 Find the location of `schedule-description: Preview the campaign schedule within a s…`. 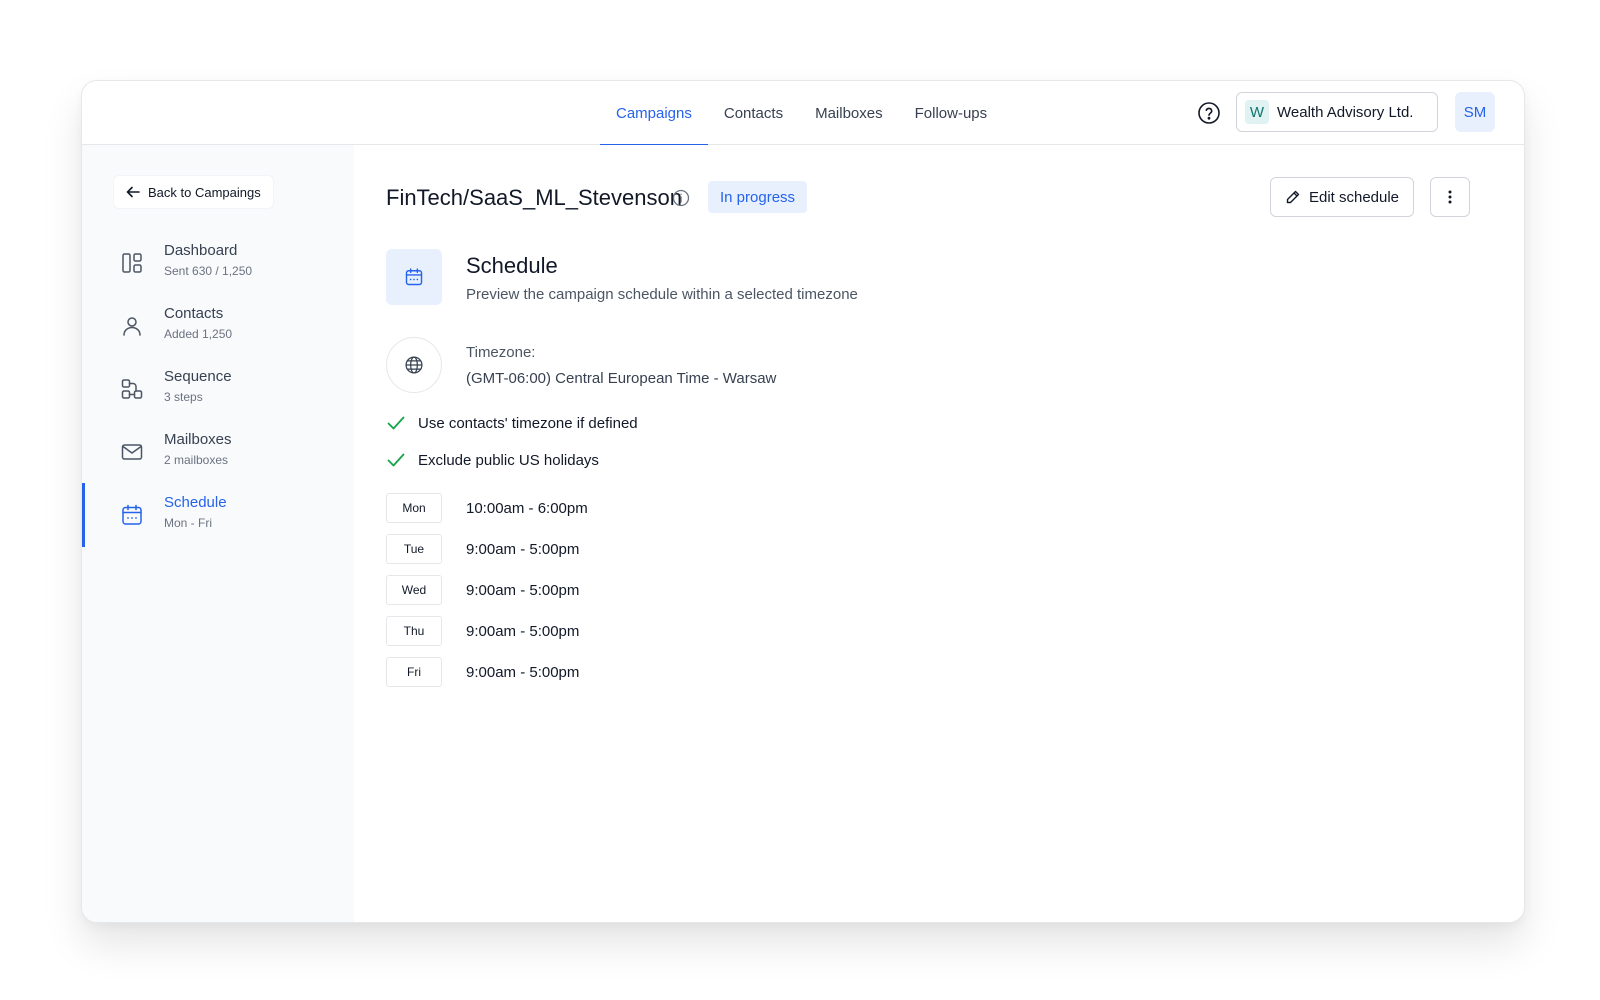

schedule-description: Preview the campaign schedule within a s… is located at coordinates (662, 294).